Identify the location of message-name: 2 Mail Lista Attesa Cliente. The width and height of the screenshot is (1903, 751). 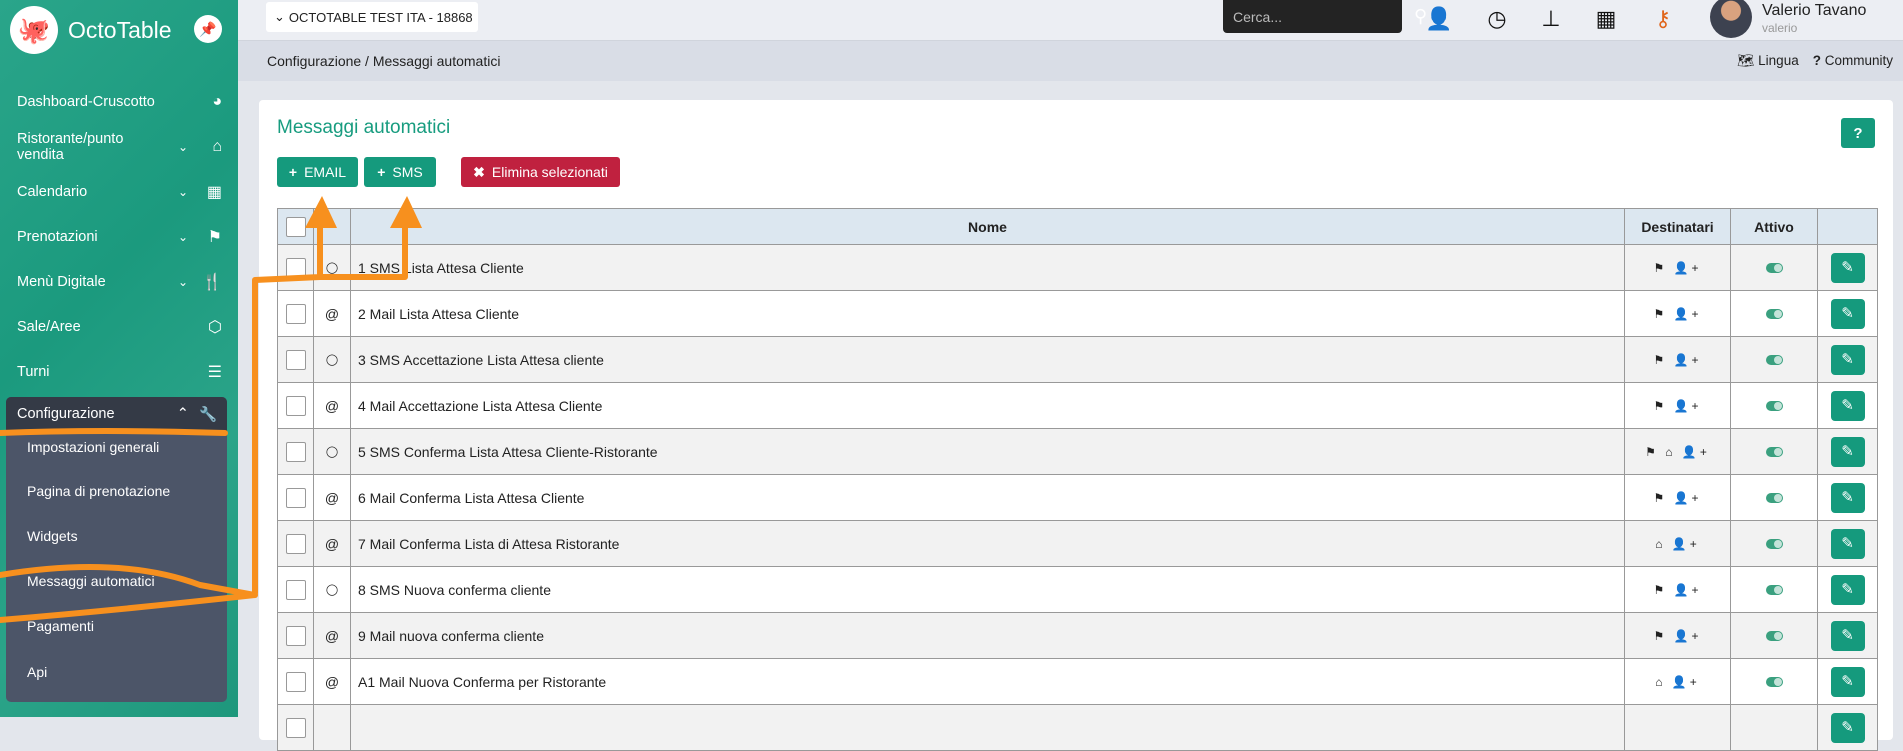
(987, 313).